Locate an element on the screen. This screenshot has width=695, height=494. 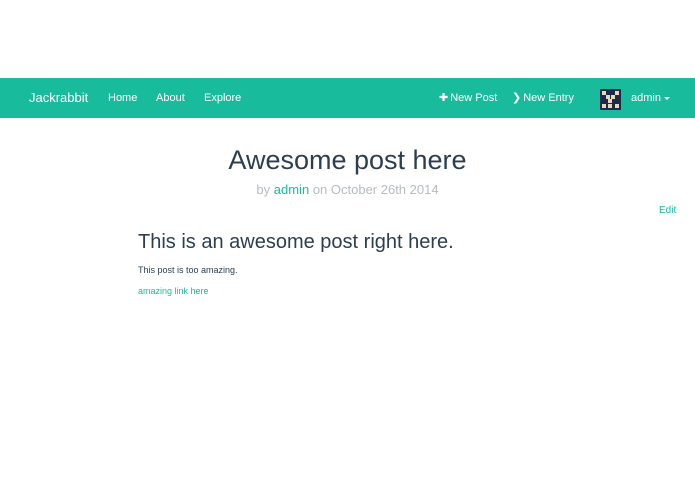
post-byline: by admin on October 26th 2014 is located at coordinates (347, 189).